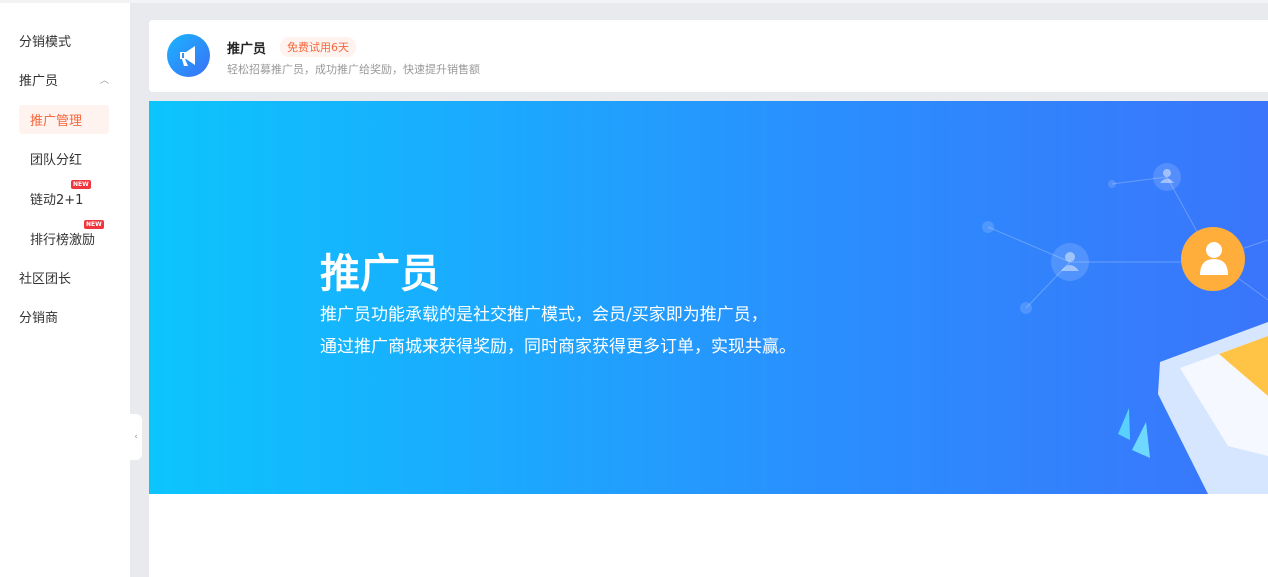 The height and width of the screenshot is (577, 1268). What do you see at coordinates (380, 274) in the screenshot?
I see `banner-title: 推广员` at bounding box center [380, 274].